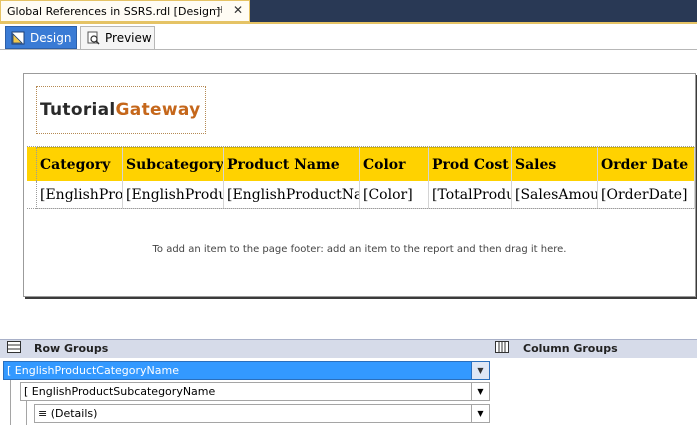 The height and width of the screenshot is (425, 697). Describe the element at coordinates (502, 347) in the screenshot. I see `column-groups-icon` at that location.